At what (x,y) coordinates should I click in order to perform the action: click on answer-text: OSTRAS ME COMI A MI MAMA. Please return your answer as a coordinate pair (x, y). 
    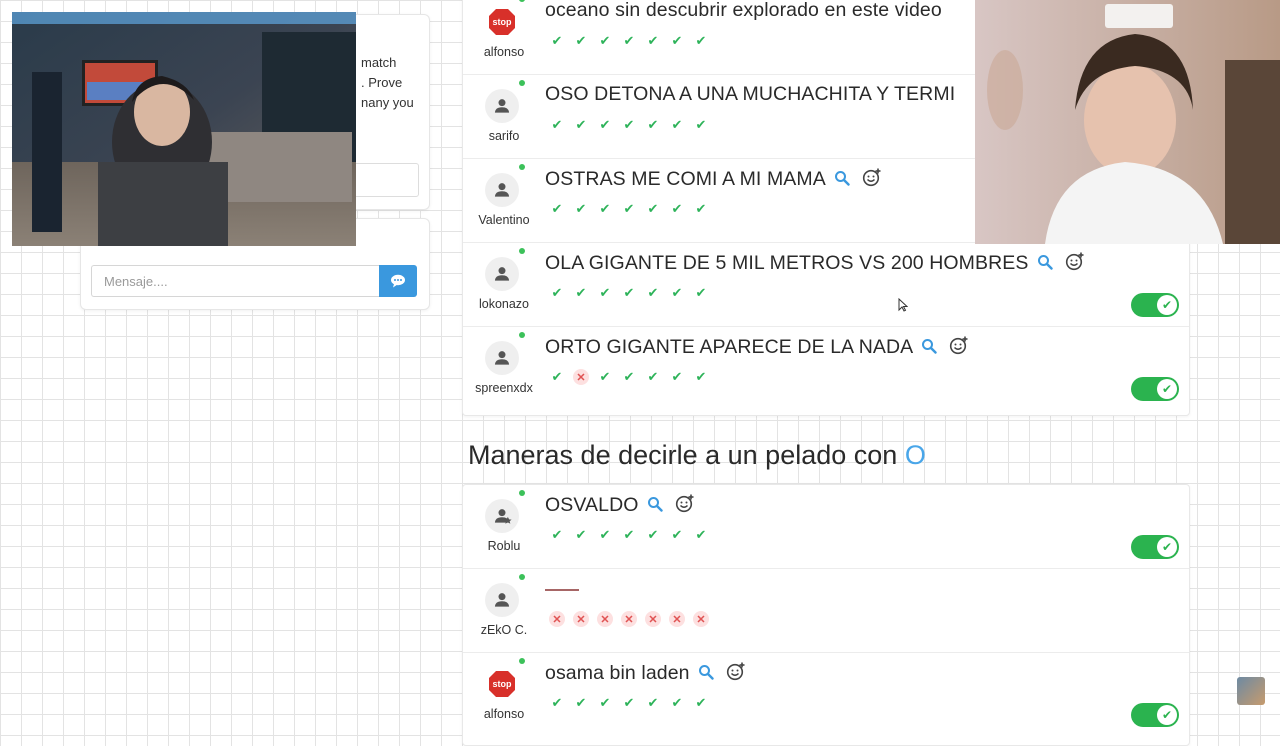
    Looking at the image, I should click on (713, 180).